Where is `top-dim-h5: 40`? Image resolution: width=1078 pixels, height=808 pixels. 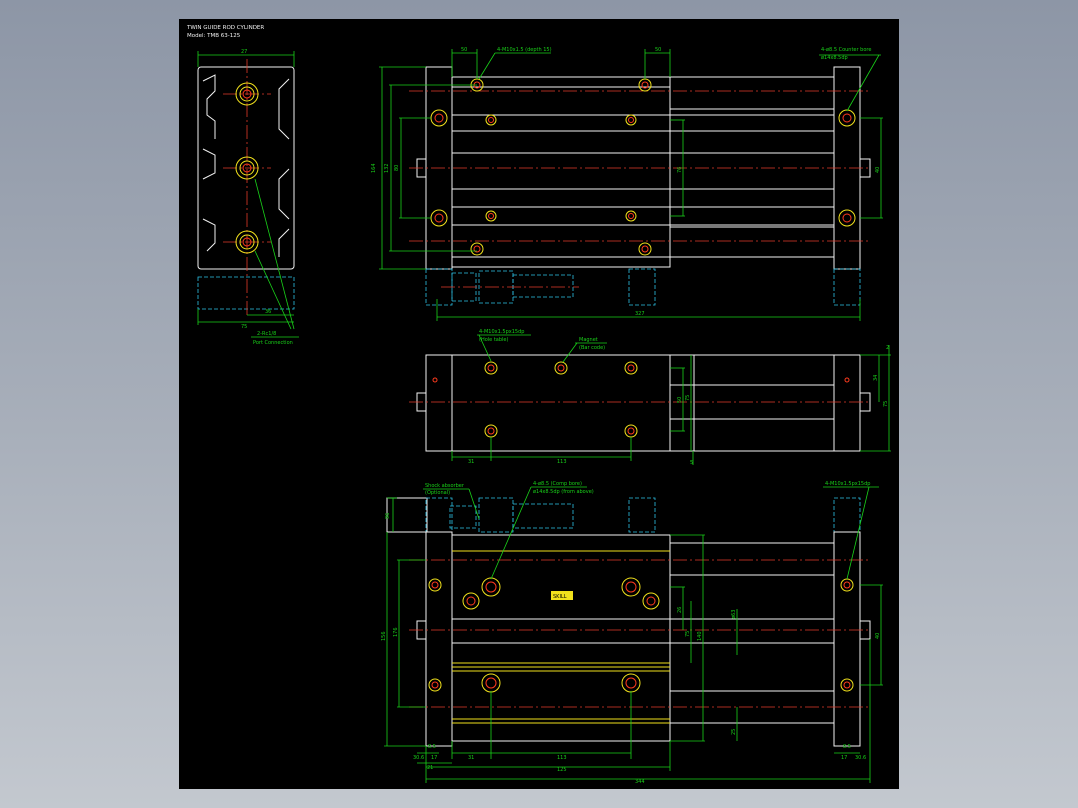
top-dim-h5: 40 is located at coordinates (878, 170).